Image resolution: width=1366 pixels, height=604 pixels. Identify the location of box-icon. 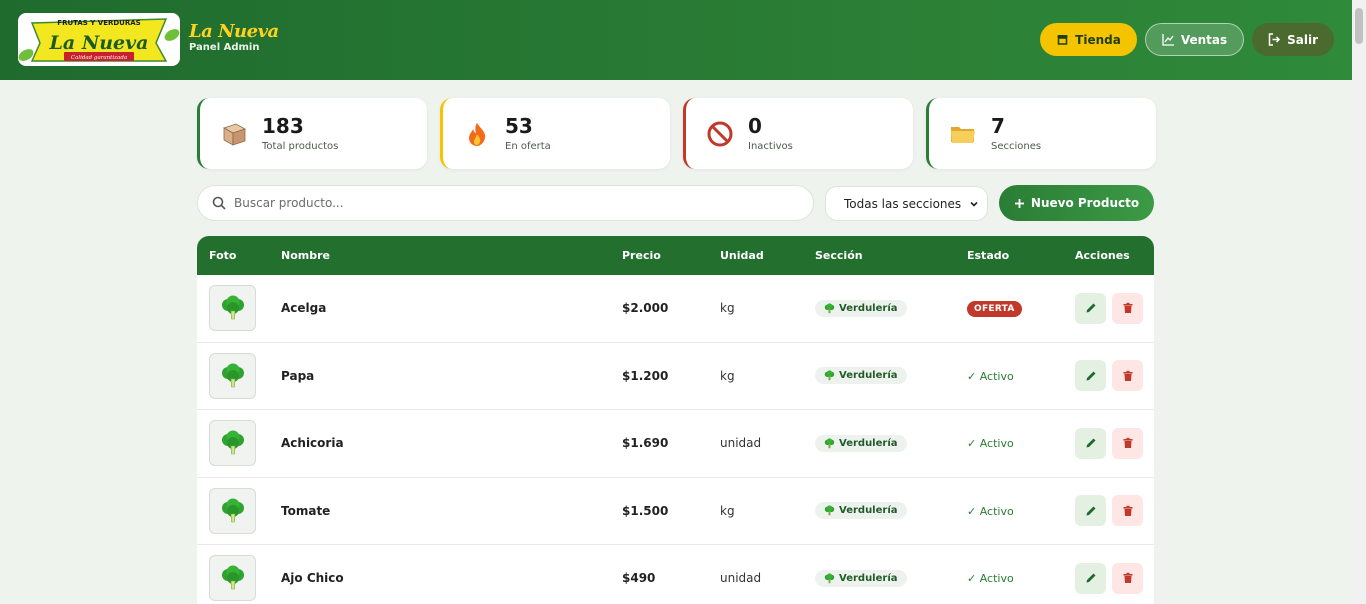
(234, 134).